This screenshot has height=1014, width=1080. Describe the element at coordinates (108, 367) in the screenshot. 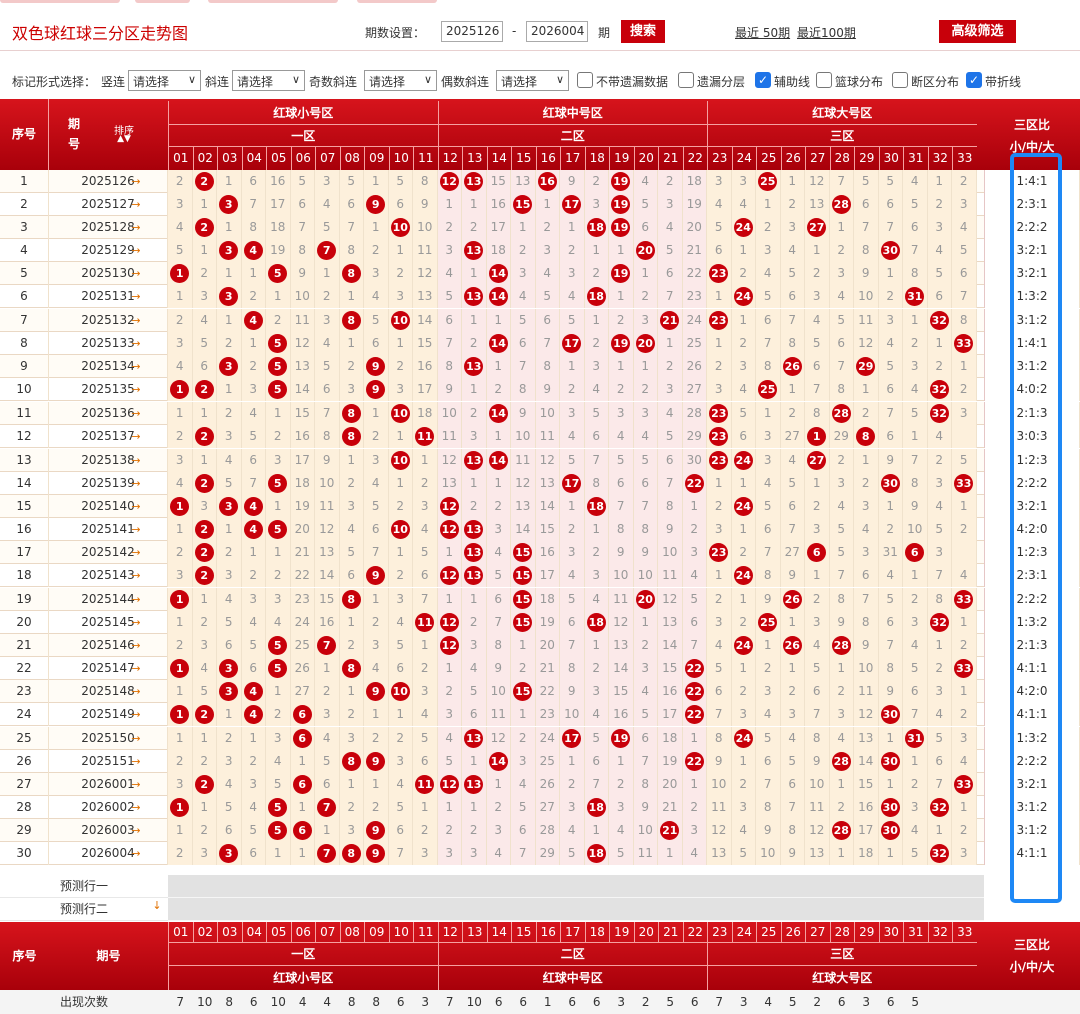

I see `row-issue: 2025134` at that location.